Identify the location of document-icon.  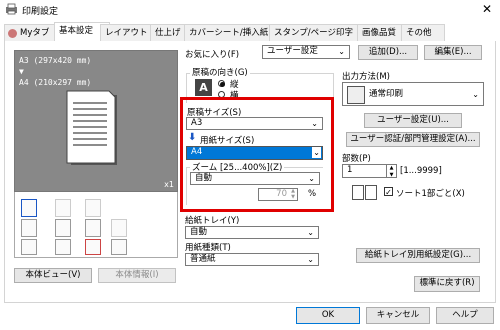
(29, 247).